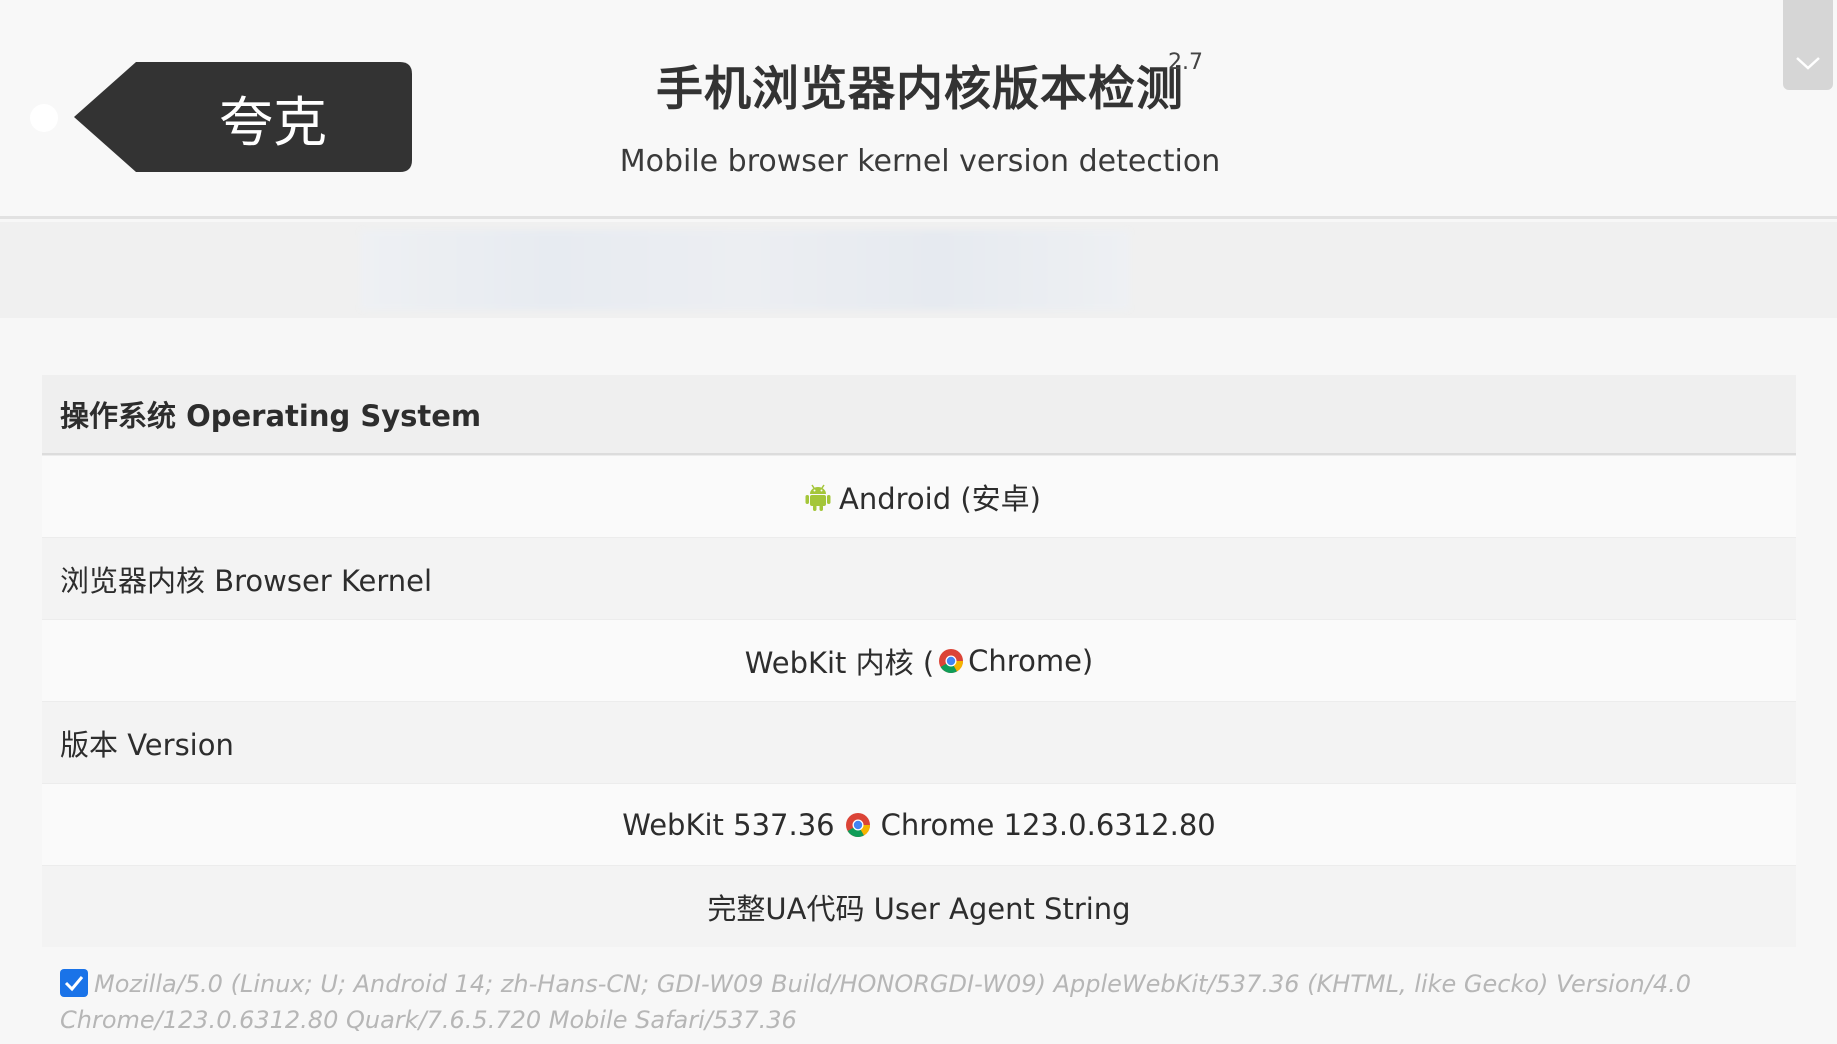  Describe the element at coordinates (44, 118) in the screenshot. I see `back-dot` at that location.